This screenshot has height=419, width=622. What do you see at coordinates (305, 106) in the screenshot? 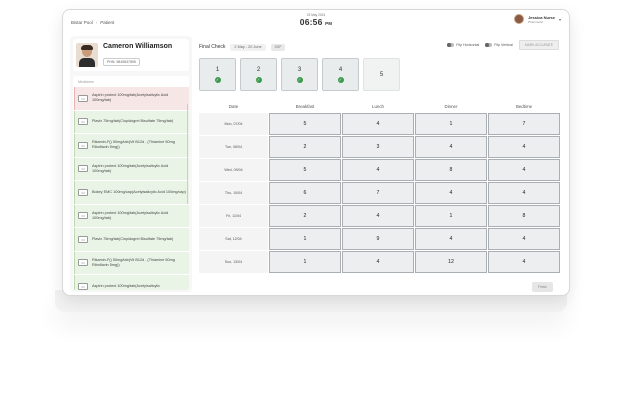
I see `column-header: Breakfast` at bounding box center [305, 106].